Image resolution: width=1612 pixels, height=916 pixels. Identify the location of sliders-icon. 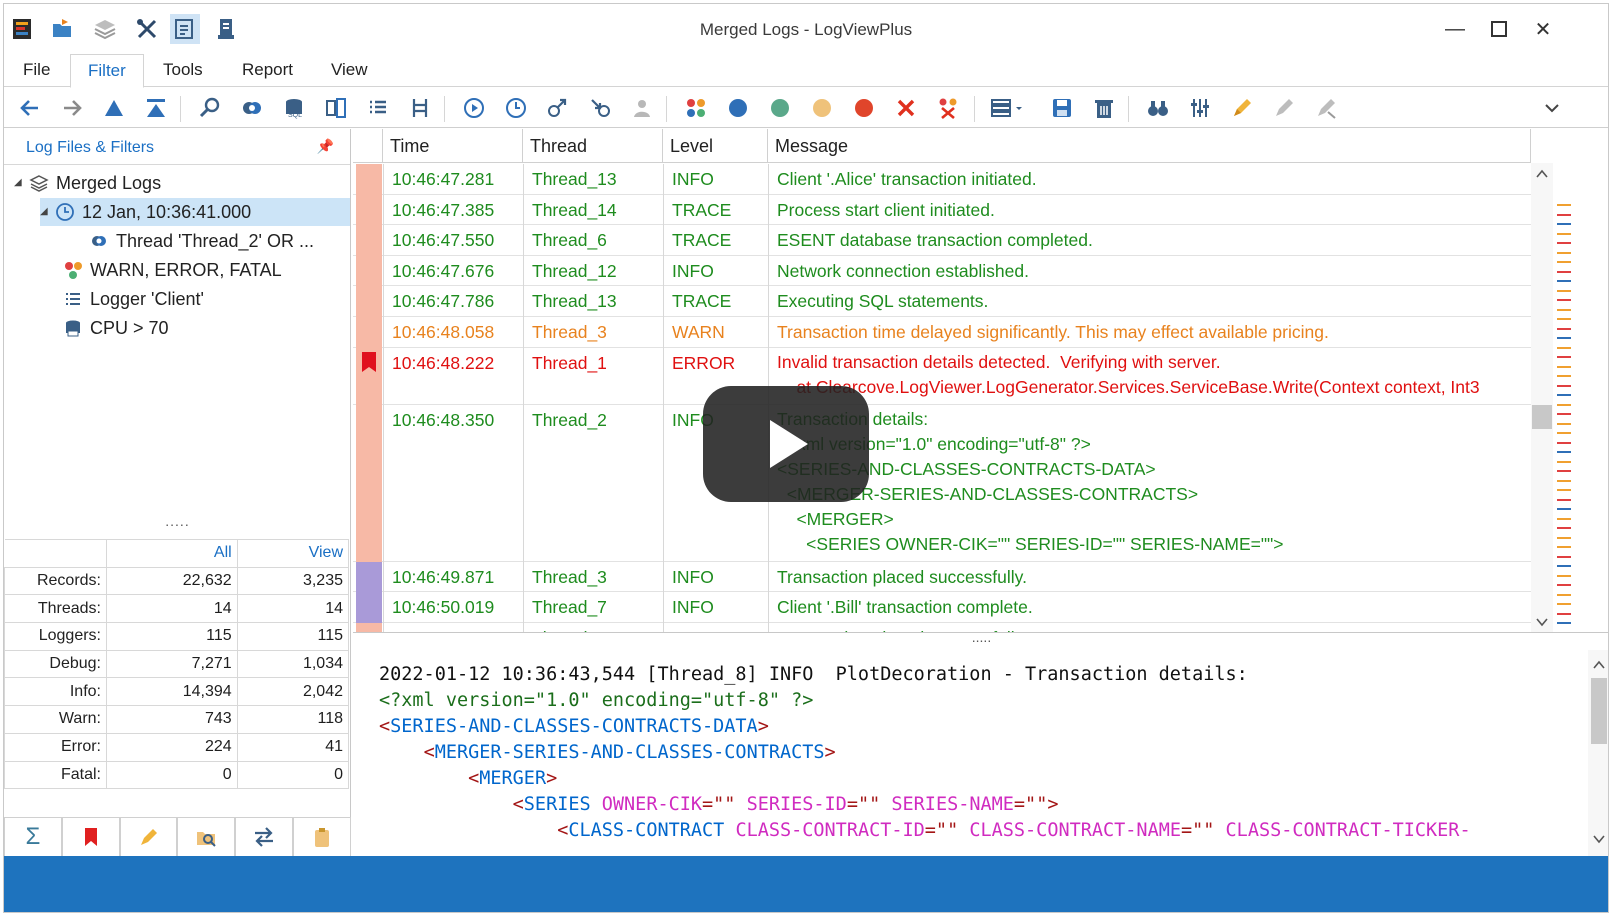
(1200, 108).